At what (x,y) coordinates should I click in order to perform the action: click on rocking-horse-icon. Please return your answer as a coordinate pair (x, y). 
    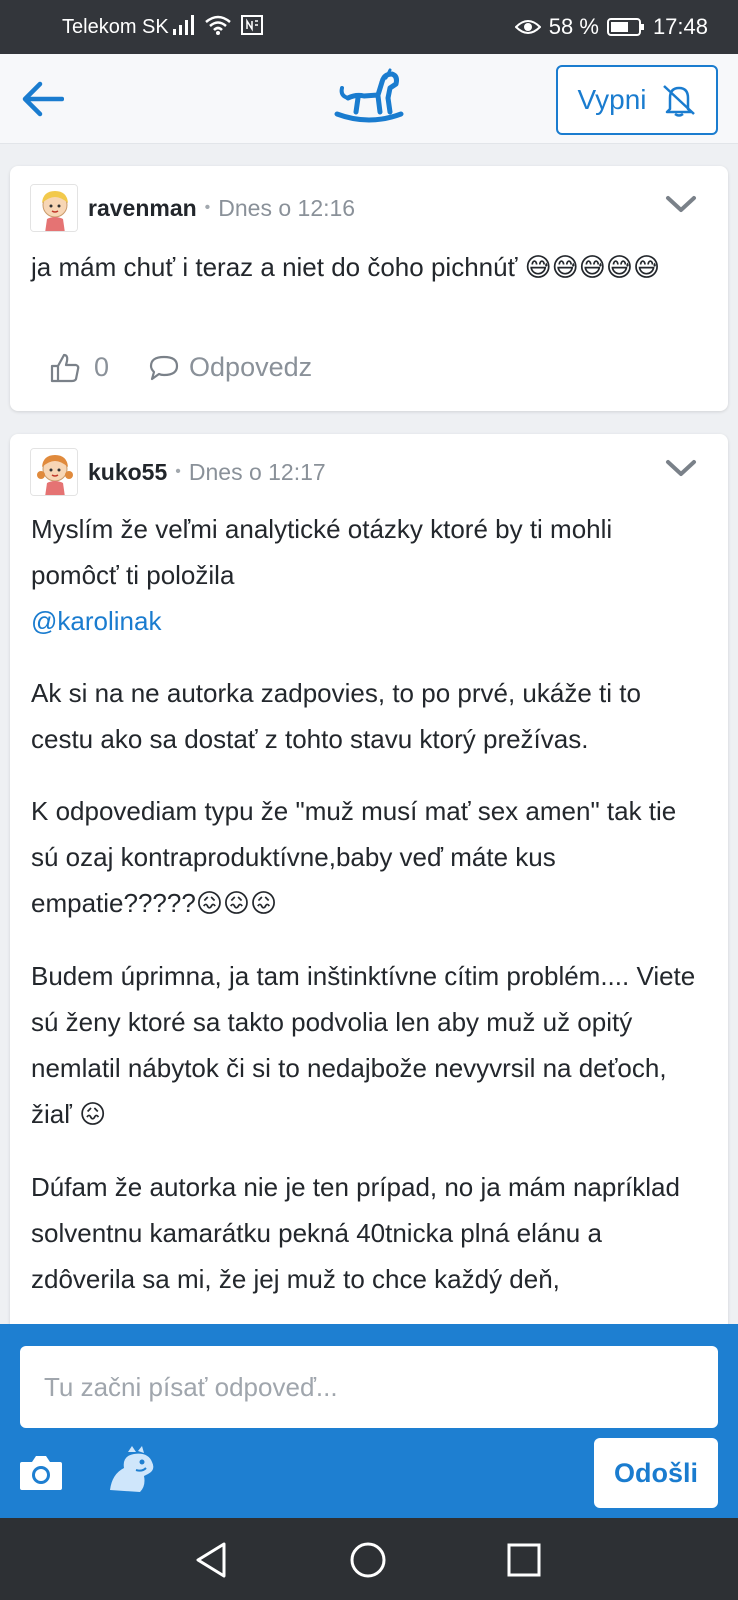
    Looking at the image, I should click on (369, 98).